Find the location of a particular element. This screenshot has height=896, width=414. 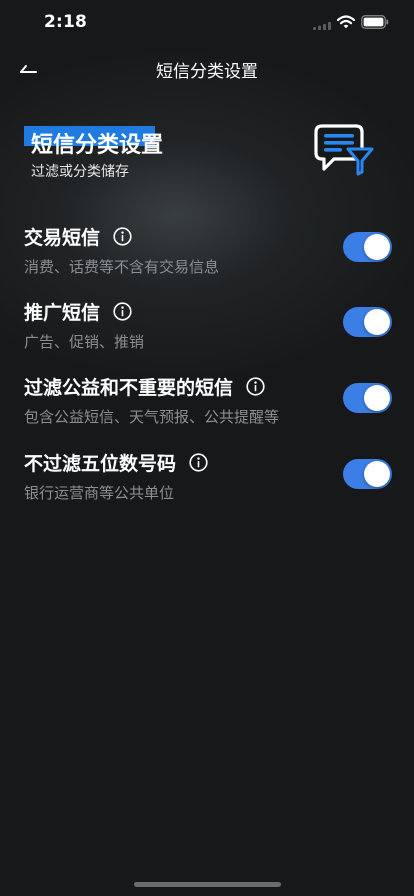

promotional-sms-toggle is located at coordinates (367, 322).